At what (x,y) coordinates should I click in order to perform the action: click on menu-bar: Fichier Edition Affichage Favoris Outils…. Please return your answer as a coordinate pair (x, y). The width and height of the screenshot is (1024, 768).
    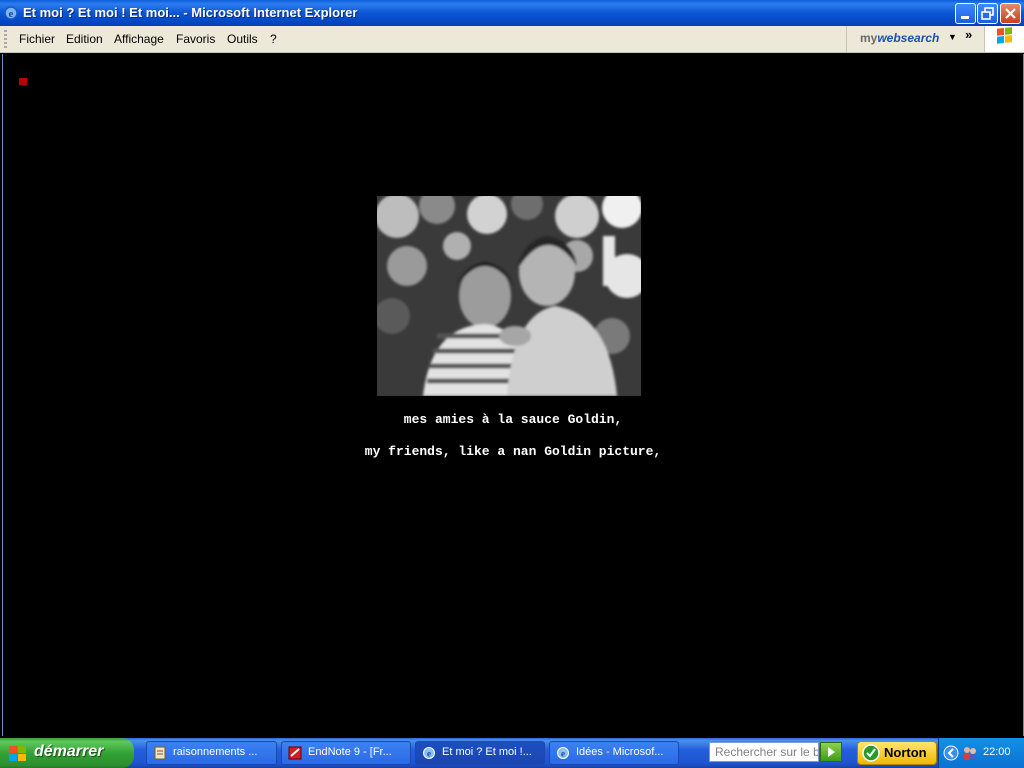
    Looking at the image, I should click on (512, 39).